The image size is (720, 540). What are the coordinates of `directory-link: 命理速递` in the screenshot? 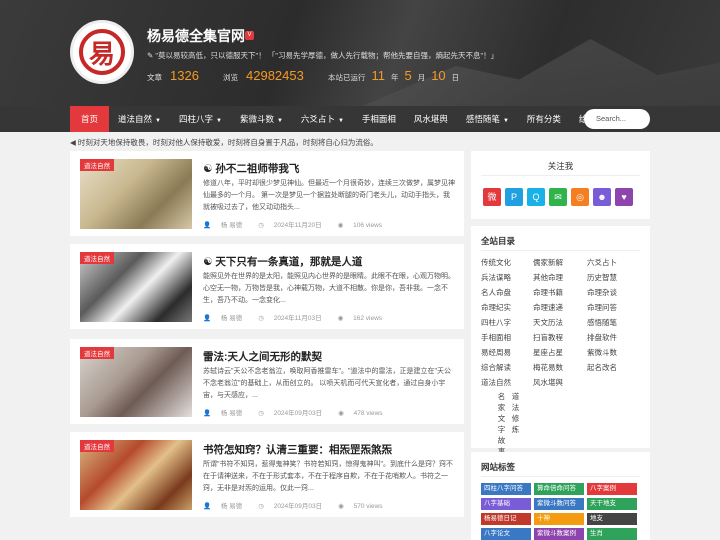 It's located at (548, 307).